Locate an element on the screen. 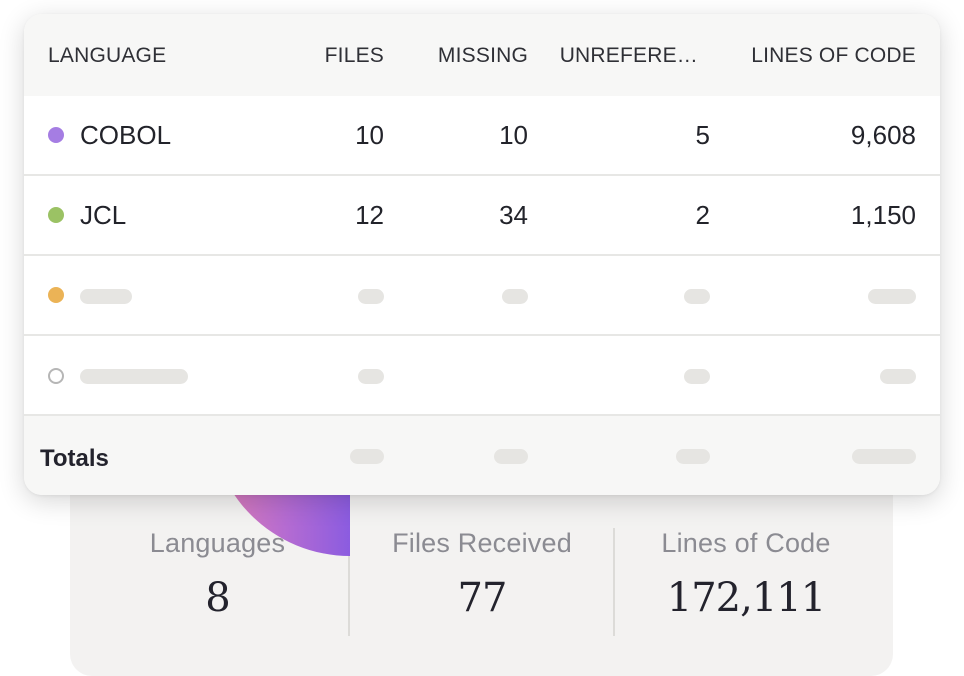 Image resolution: width=964 pixels, height=676 pixels. skeleton-total-missing is located at coordinates (511, 456).